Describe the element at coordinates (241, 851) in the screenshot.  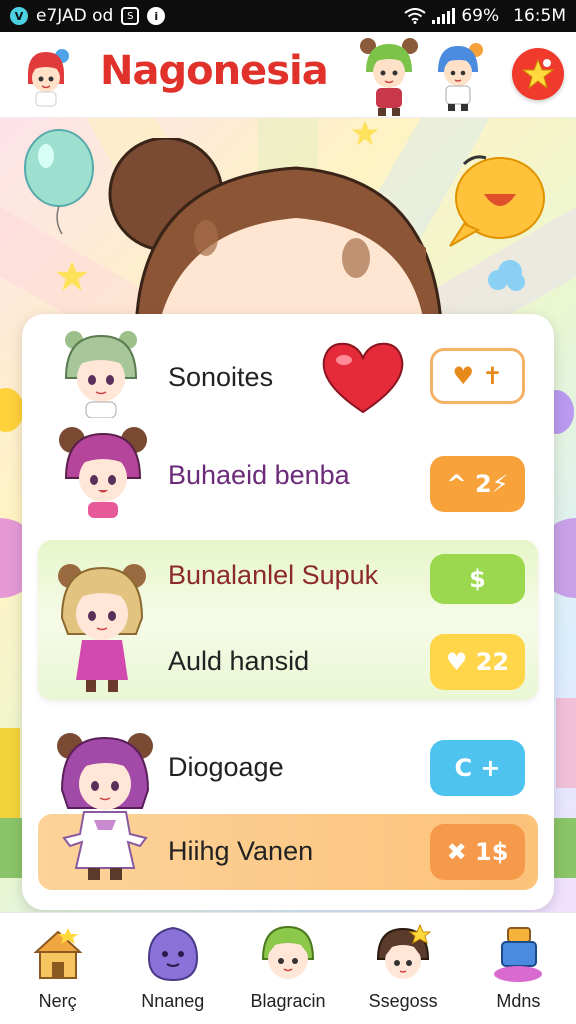
I see `row-label: Hiihg Vanen` at that location.